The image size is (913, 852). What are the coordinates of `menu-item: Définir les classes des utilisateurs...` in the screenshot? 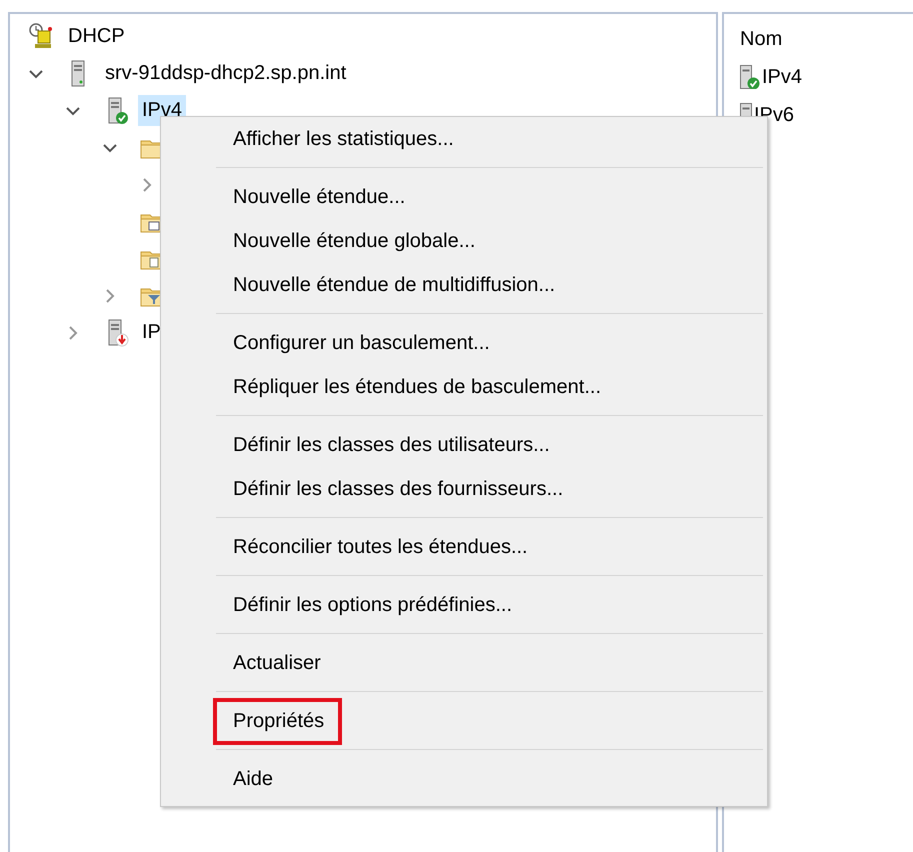 It's located at (464, 445).